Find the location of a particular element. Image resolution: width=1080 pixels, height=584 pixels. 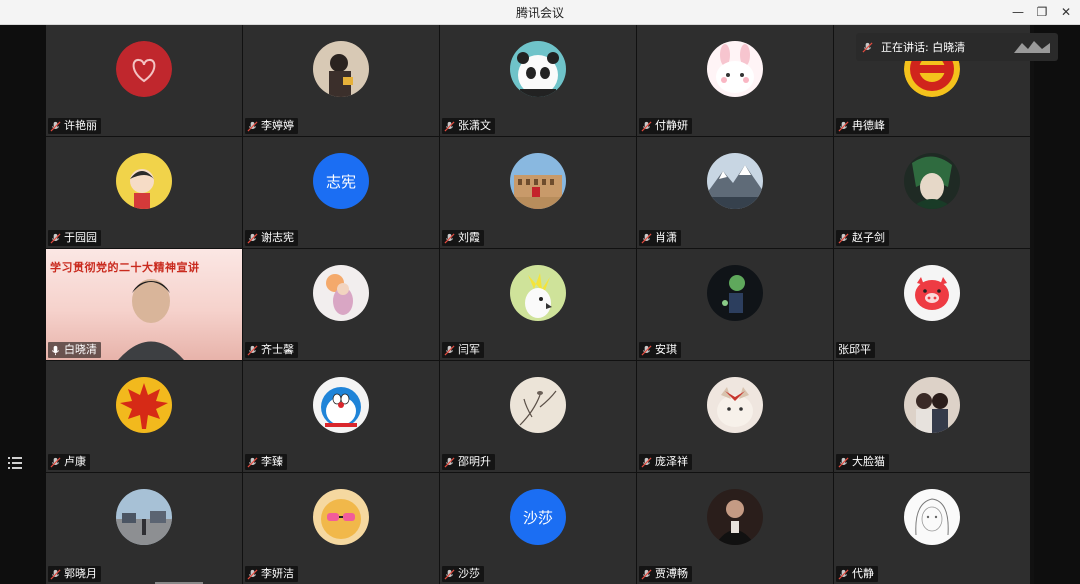

participant-tile: 张潇文 is located at coordinates (538, 80).